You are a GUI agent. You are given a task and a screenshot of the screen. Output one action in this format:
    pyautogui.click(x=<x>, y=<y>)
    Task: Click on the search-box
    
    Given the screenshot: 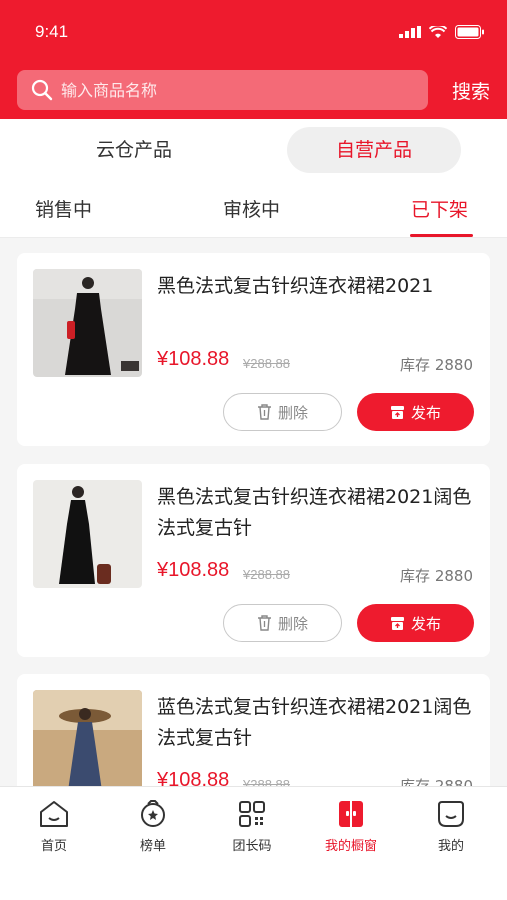 What is the action you would take?
    pyautogui.click(x=222, y=90)
    